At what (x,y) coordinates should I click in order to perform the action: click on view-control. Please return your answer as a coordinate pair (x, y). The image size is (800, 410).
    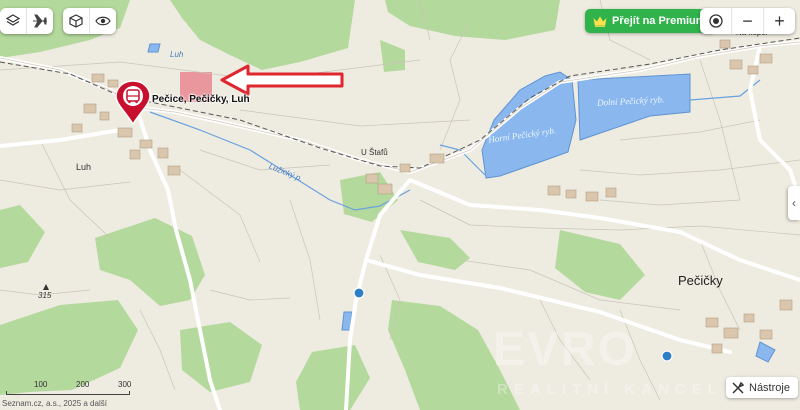
    Looking at the image, I should click on (89, 21).